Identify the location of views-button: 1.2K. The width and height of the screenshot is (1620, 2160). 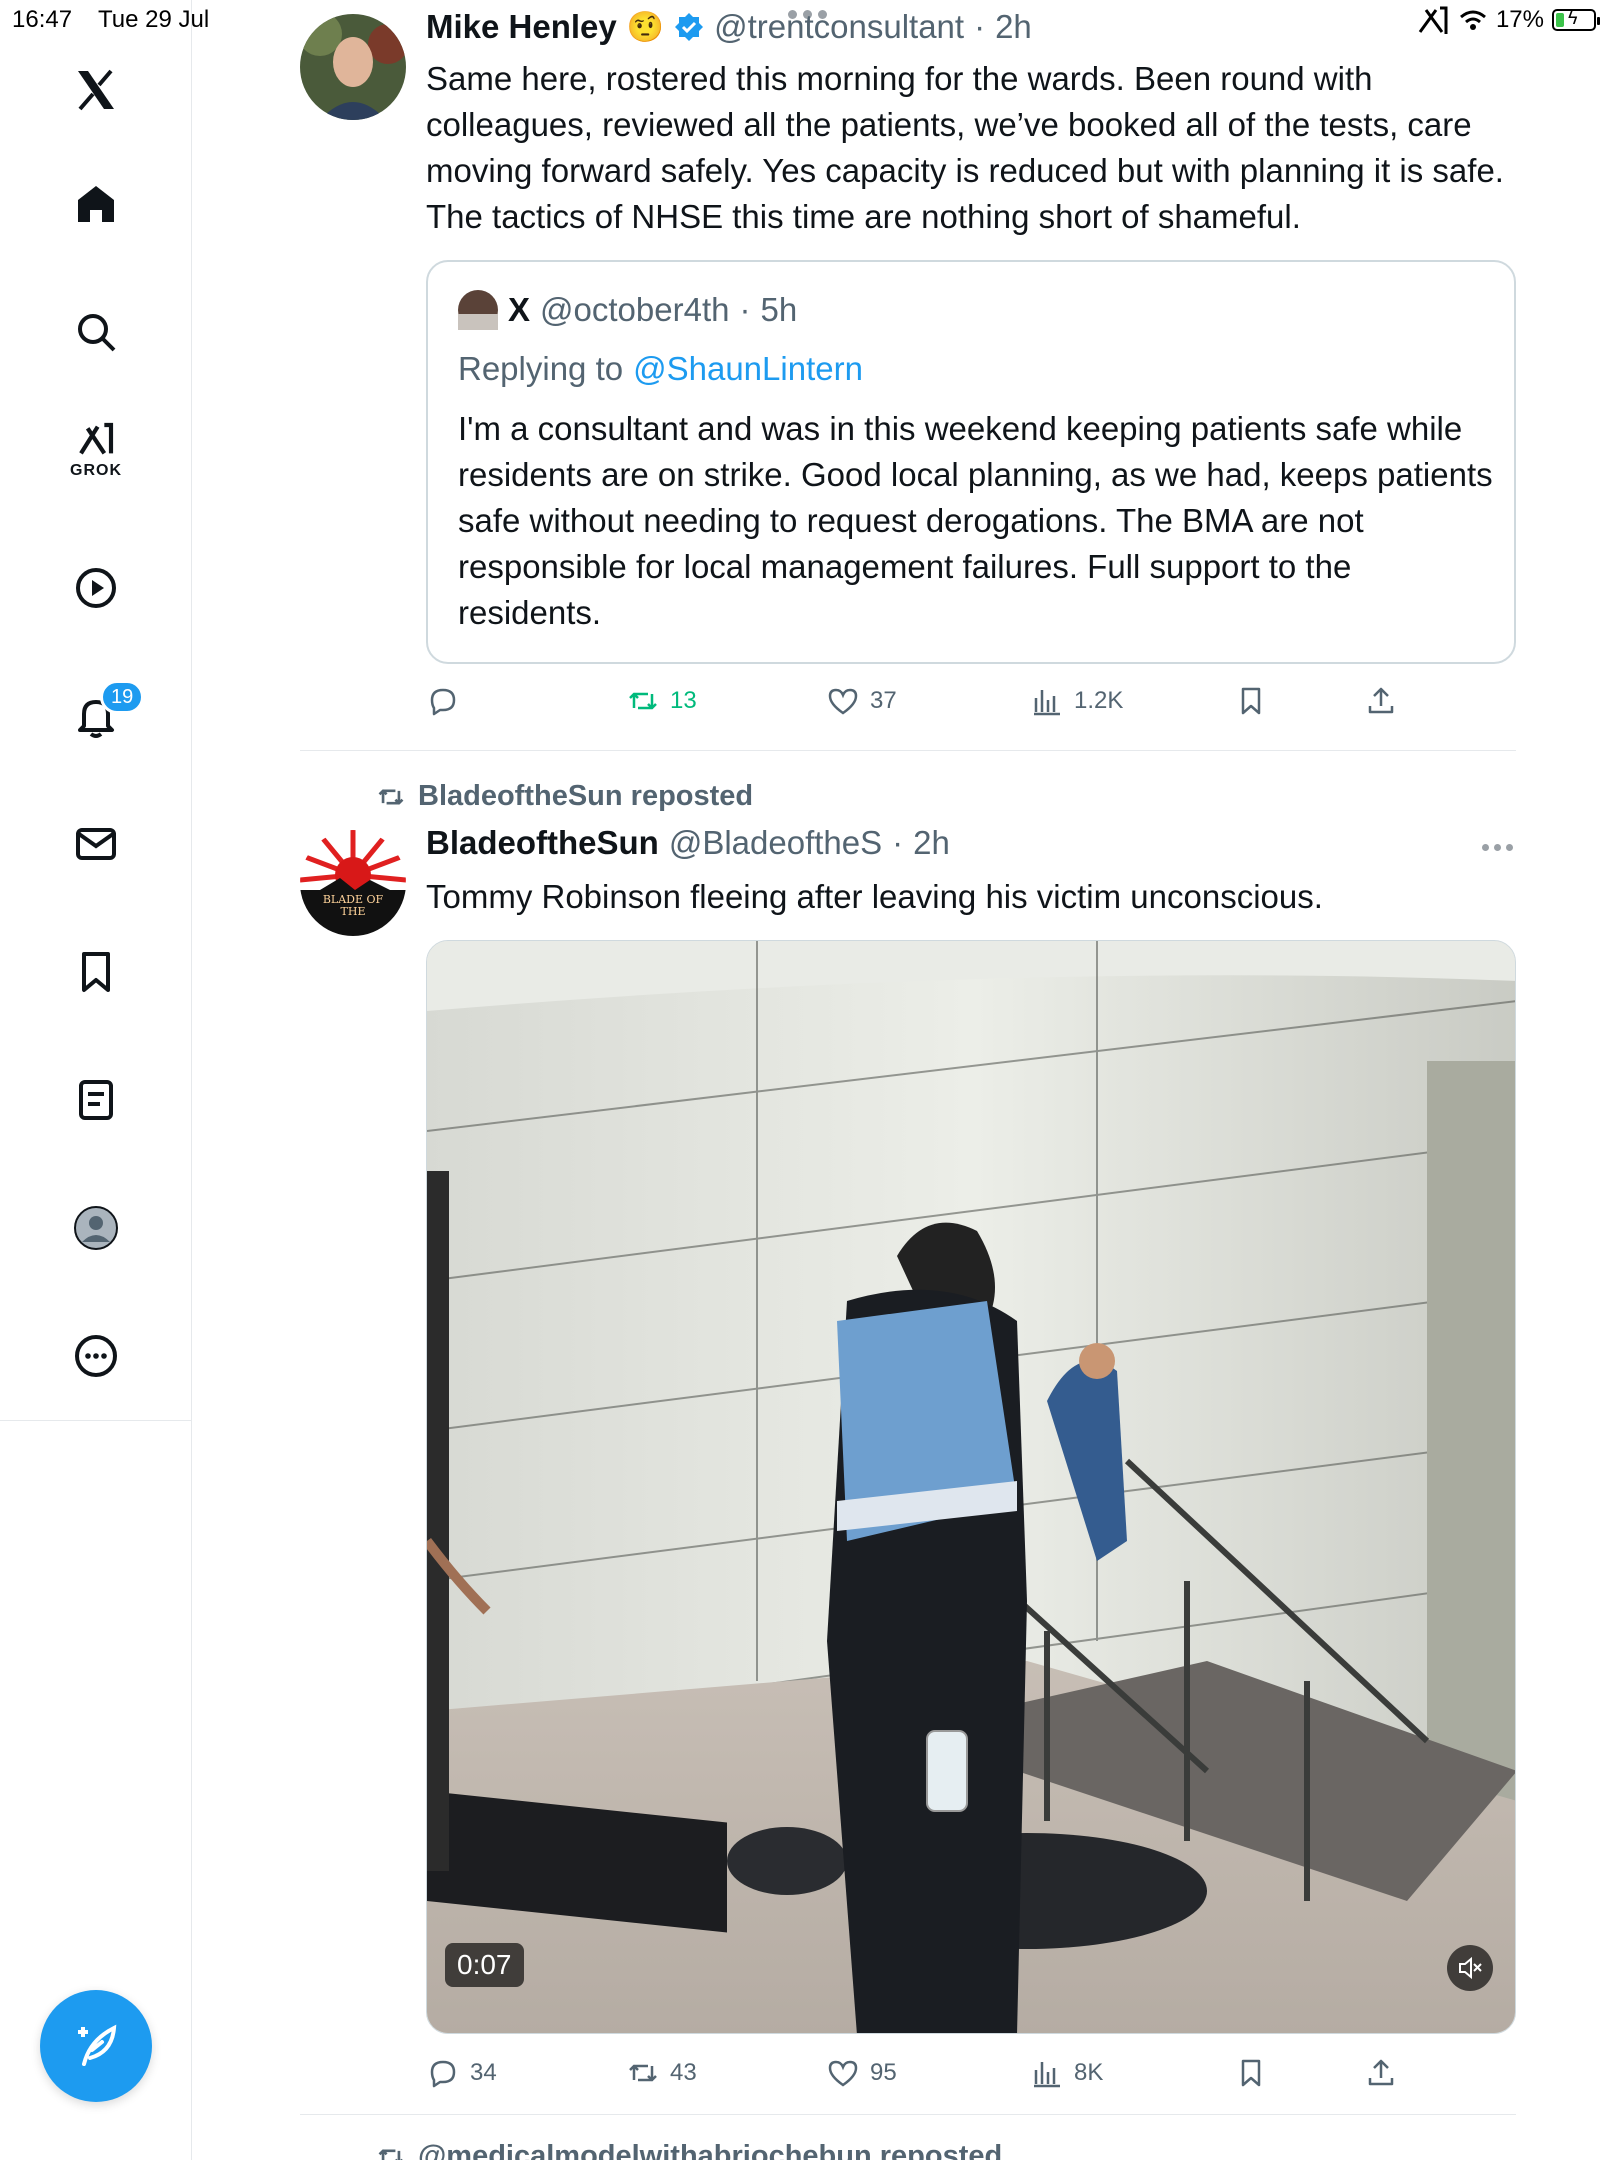
(1076, 701).